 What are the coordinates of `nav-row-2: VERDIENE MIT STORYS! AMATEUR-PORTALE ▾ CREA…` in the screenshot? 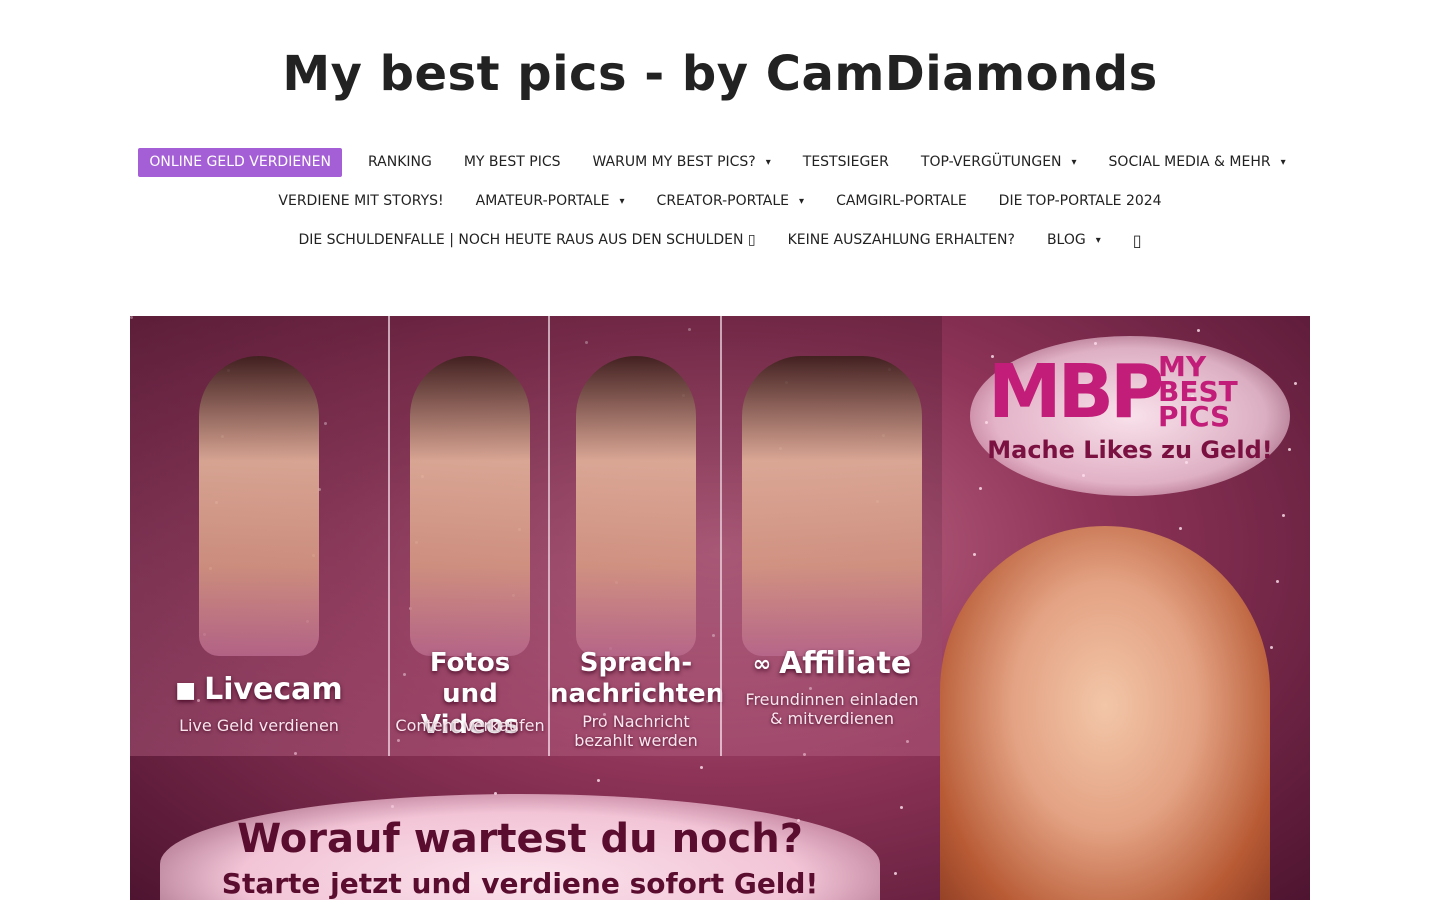 It's located at (720, 201).